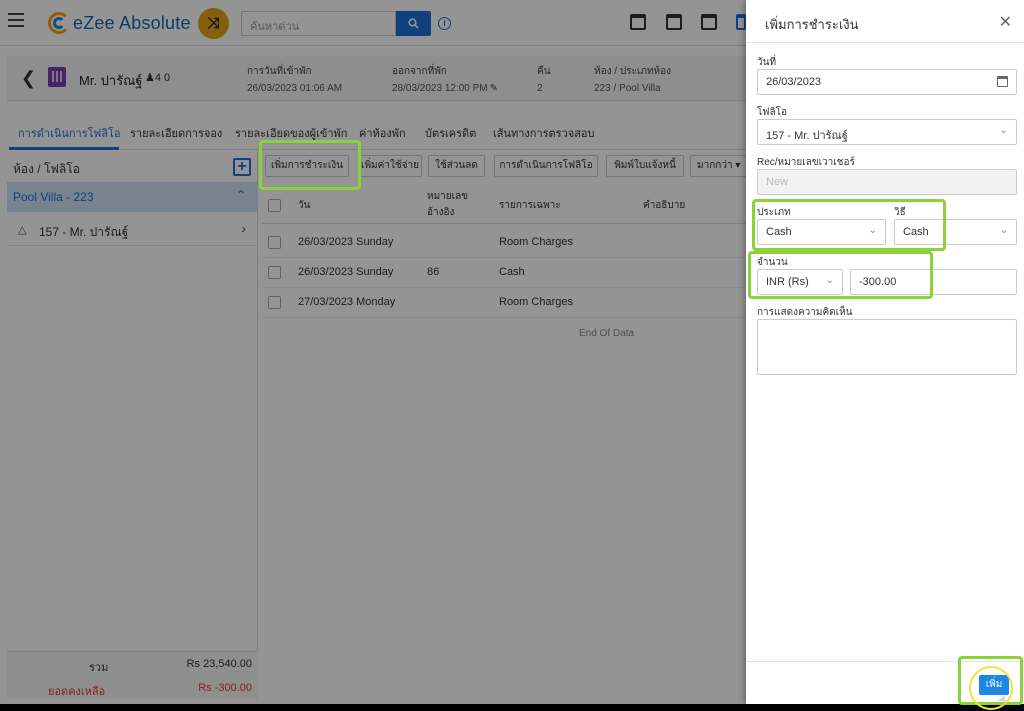 This screenshot has height=711, width=1024. I want to click on divider, so click(885, 42).